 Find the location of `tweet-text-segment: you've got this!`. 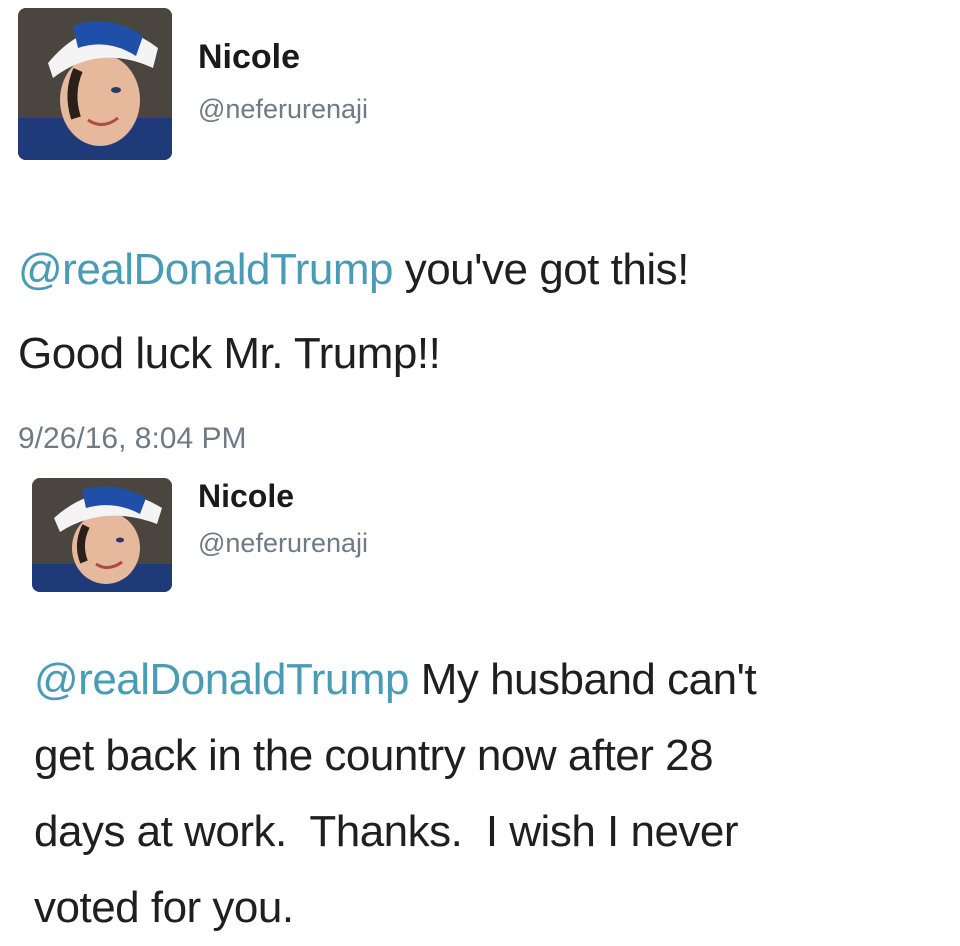

tweet-text-segment: you've got this! is located at coordinates (541, 269).